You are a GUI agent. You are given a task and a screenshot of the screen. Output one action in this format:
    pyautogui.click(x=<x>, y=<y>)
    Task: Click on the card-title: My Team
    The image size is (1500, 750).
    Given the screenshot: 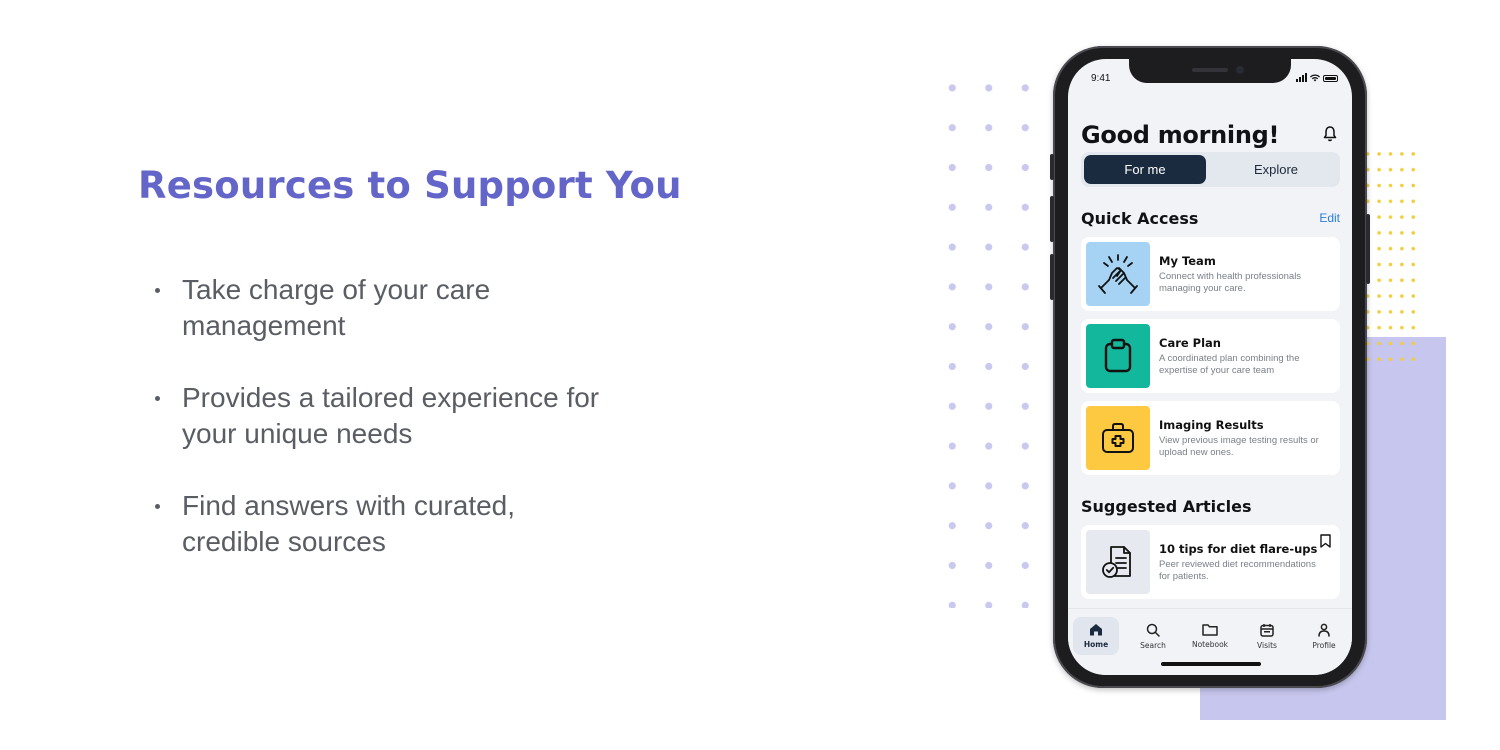 What is the action you would take?
    pyautogui.click(x=1187, y=261)
    